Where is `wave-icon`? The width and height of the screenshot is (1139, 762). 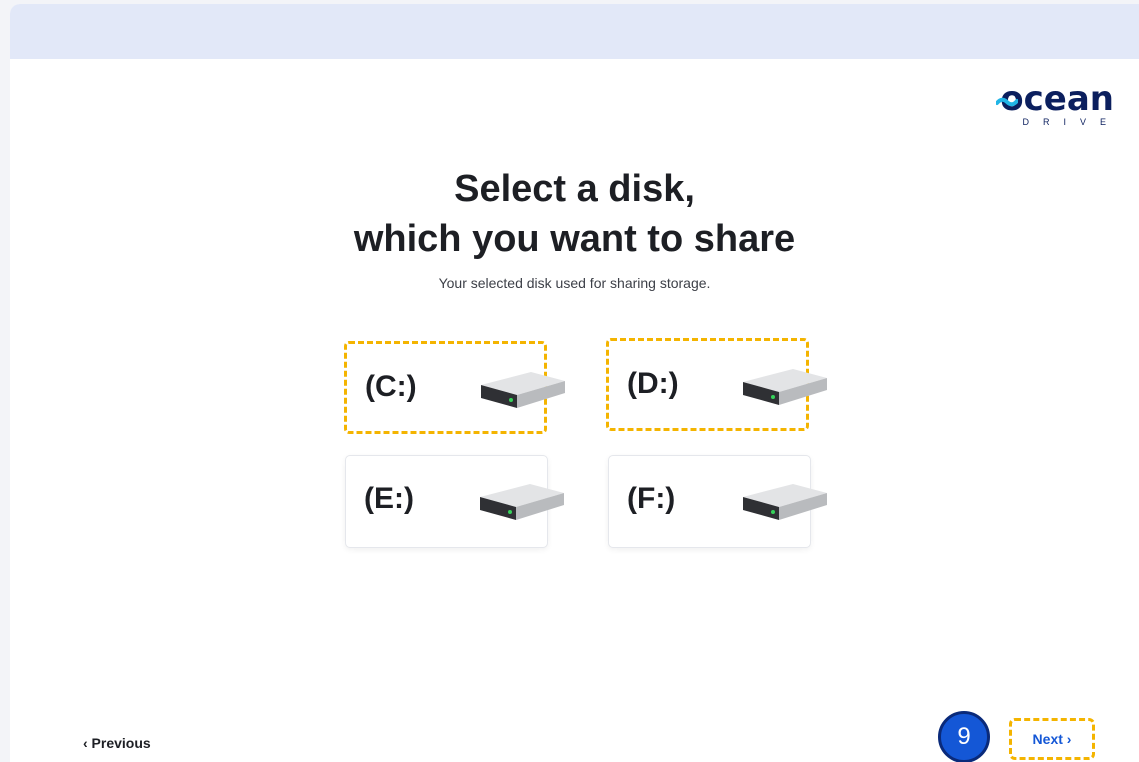 wave-icon is located at coordinates (1007, 102).